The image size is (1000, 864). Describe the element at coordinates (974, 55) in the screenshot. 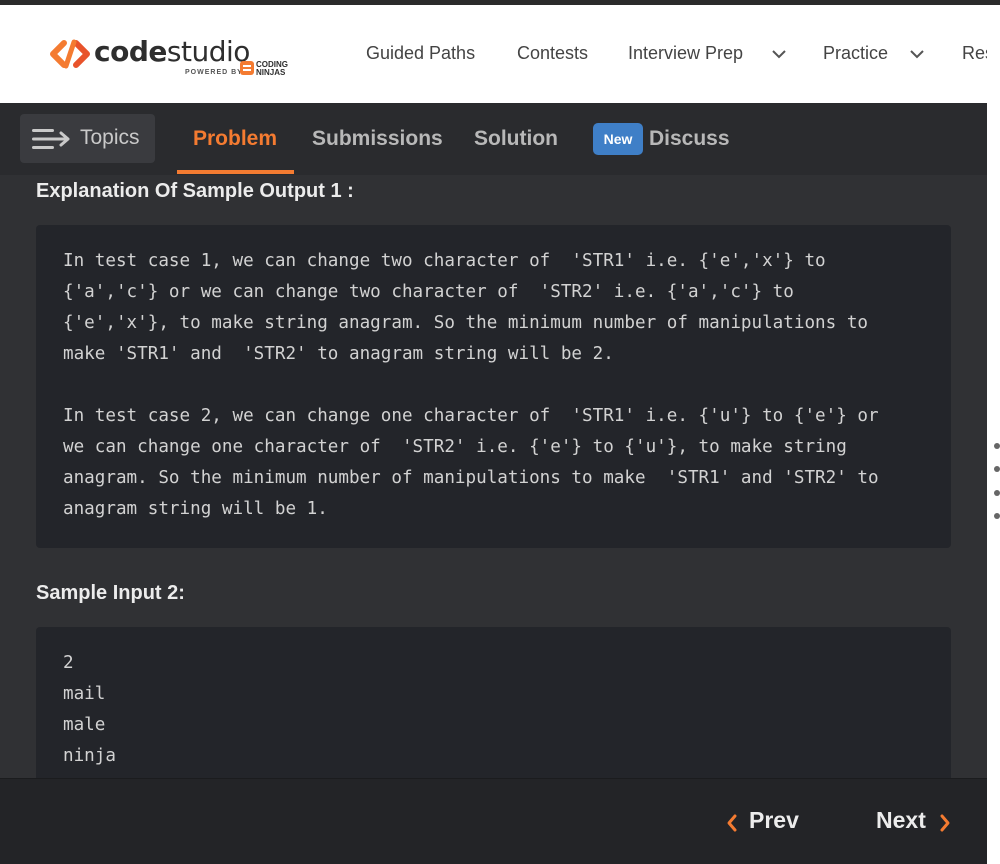

I see `nav-resources: Reso` at that location.